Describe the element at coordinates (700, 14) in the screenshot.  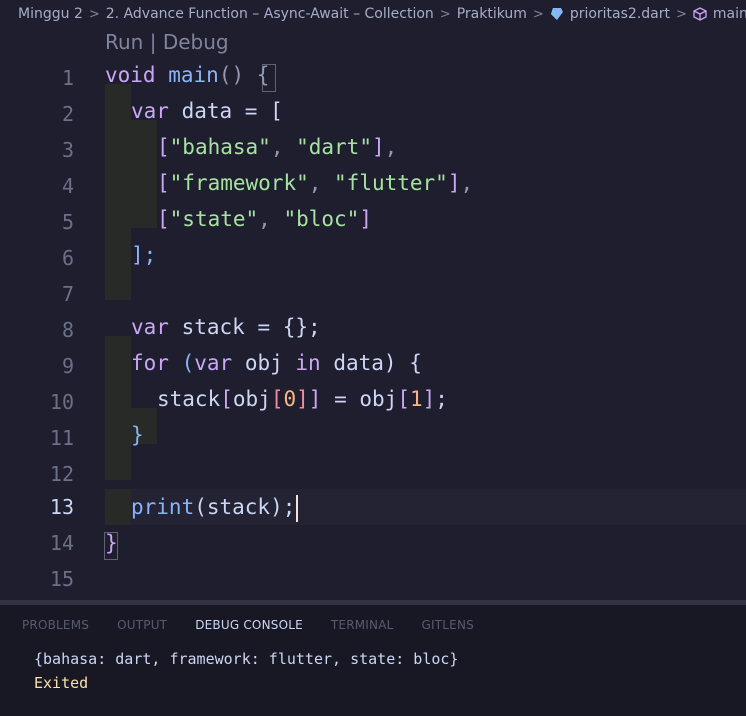
I see `method-cube-icon` at that location.